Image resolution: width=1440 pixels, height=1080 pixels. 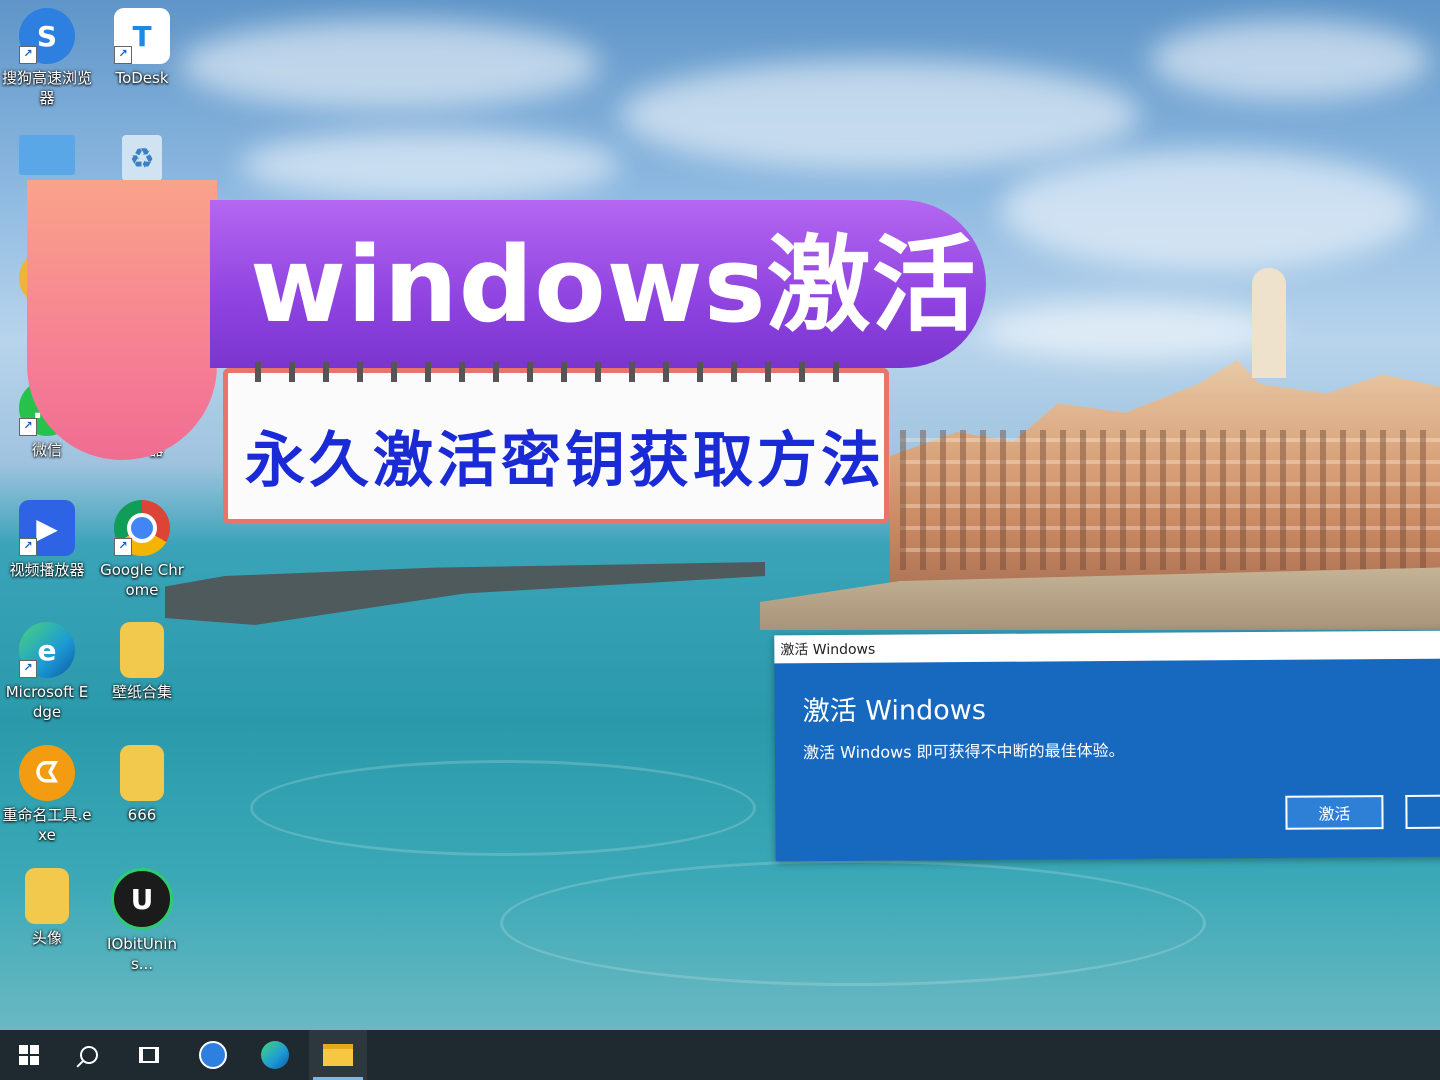 I want to click on start-icon, so click(x=29, y=1055).